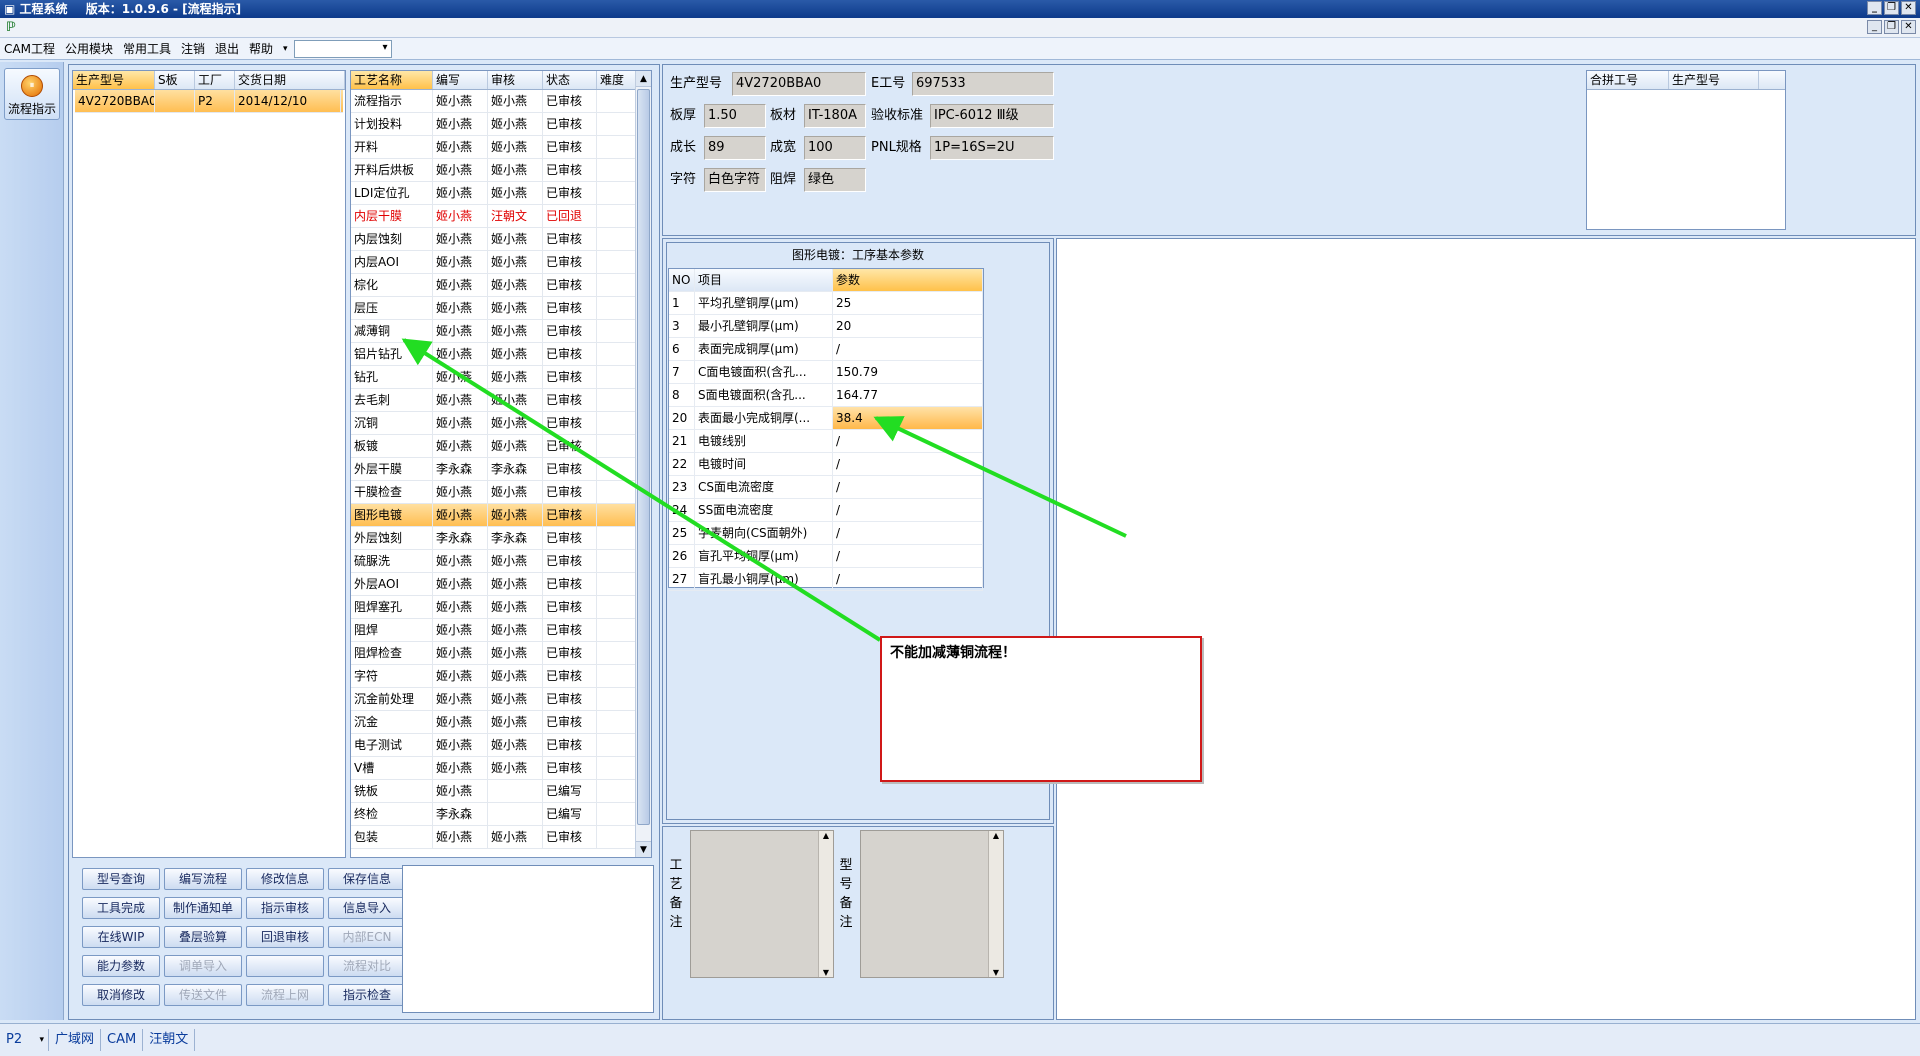 The image size is (1920, 1056). What do you see at coordinates (641, 490) in the screenshot?
I see `arrow-to-process` at bounding box center [641, 490].